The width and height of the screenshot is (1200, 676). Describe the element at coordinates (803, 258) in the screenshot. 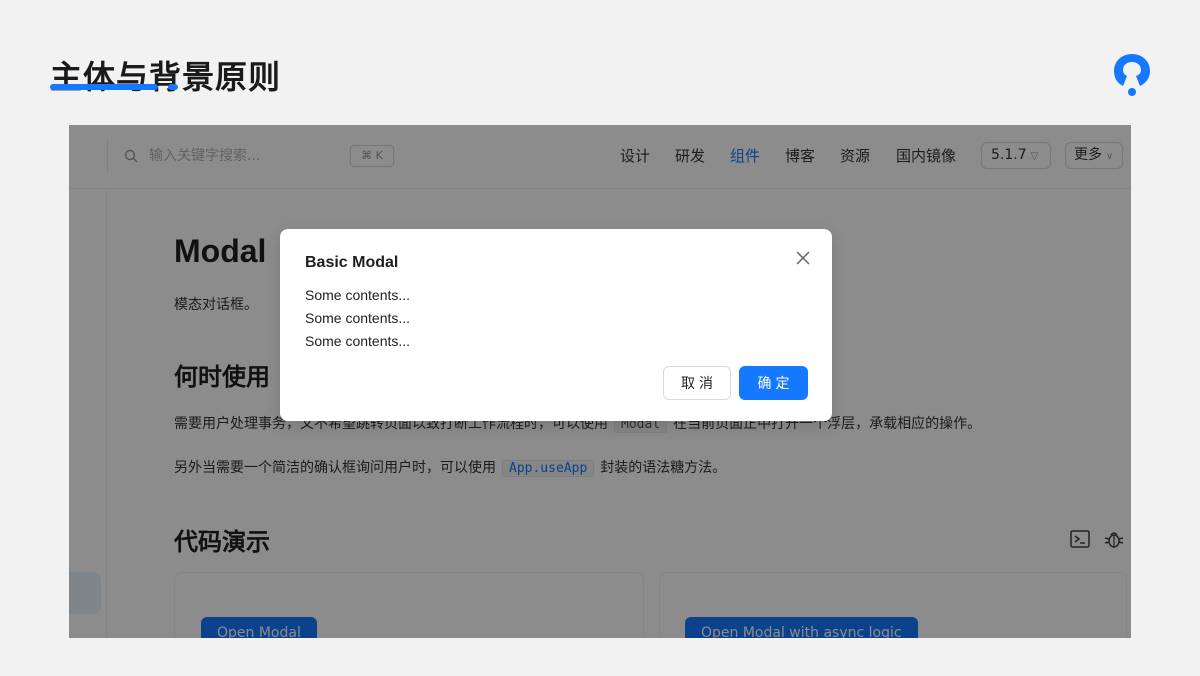

I see `close-icon` at that location.